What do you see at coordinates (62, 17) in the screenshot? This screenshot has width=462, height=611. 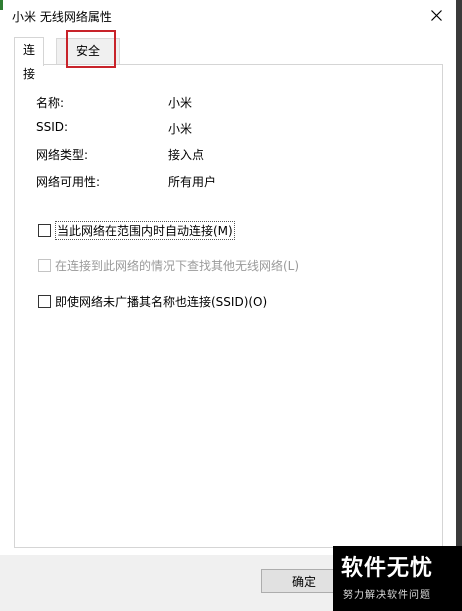 I see `window-title: 小米 无线网络属性` at bounding box center [62, 17].